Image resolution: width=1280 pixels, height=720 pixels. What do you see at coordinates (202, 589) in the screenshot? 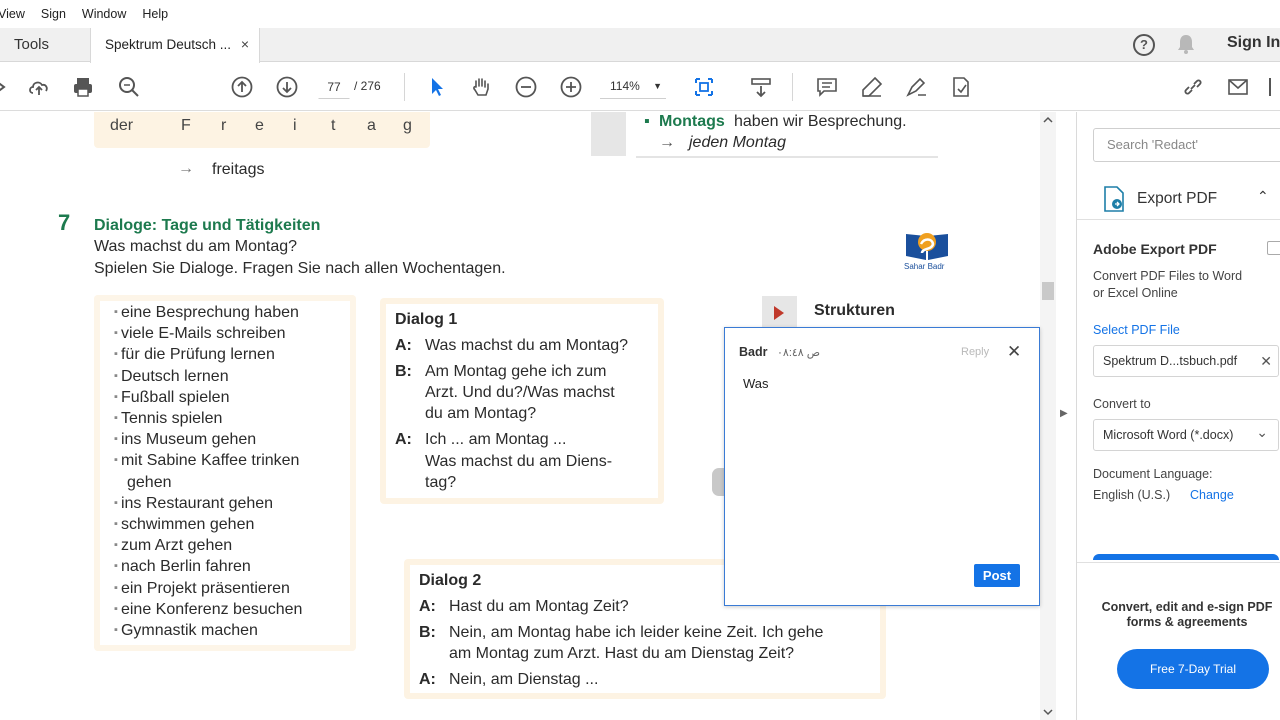
I see `activity-item: ▪ ein Projekt präsentieren` at bounding box center [202, 589].